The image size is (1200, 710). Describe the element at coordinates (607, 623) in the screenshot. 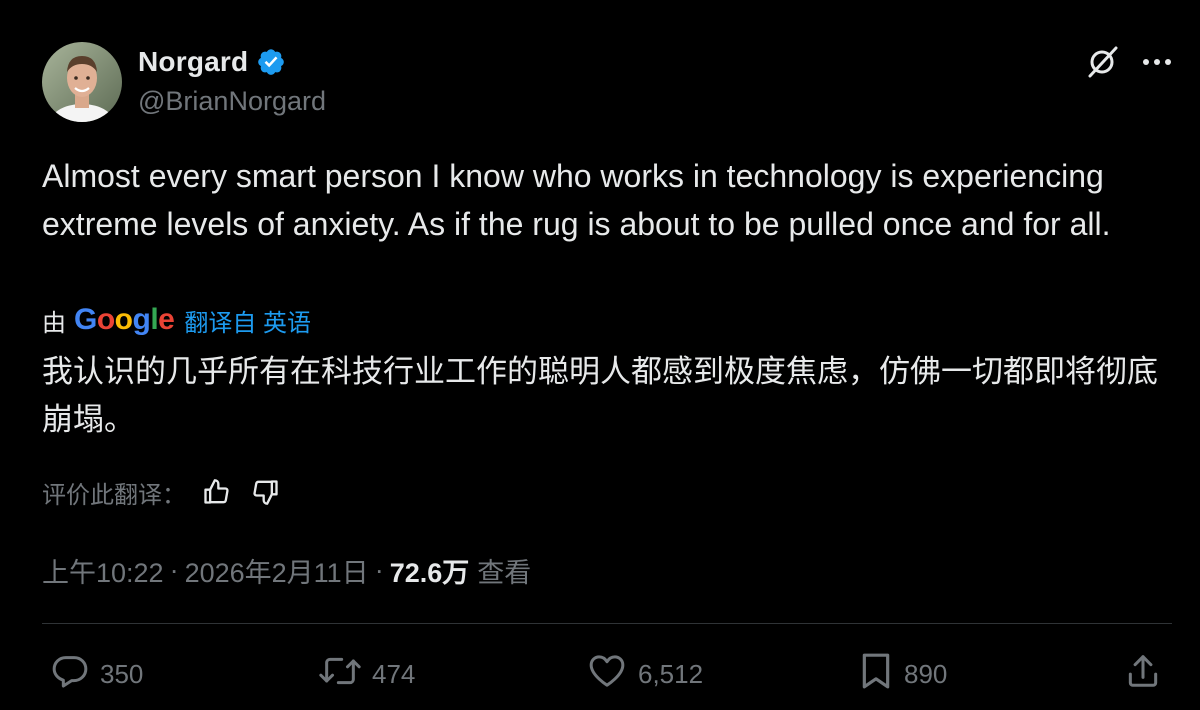

I see `divider` at that location.